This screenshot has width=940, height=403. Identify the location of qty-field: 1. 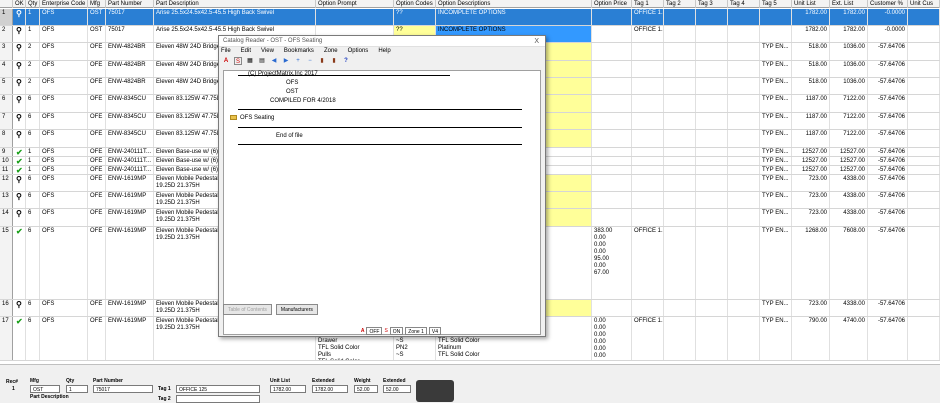
(77, 389).